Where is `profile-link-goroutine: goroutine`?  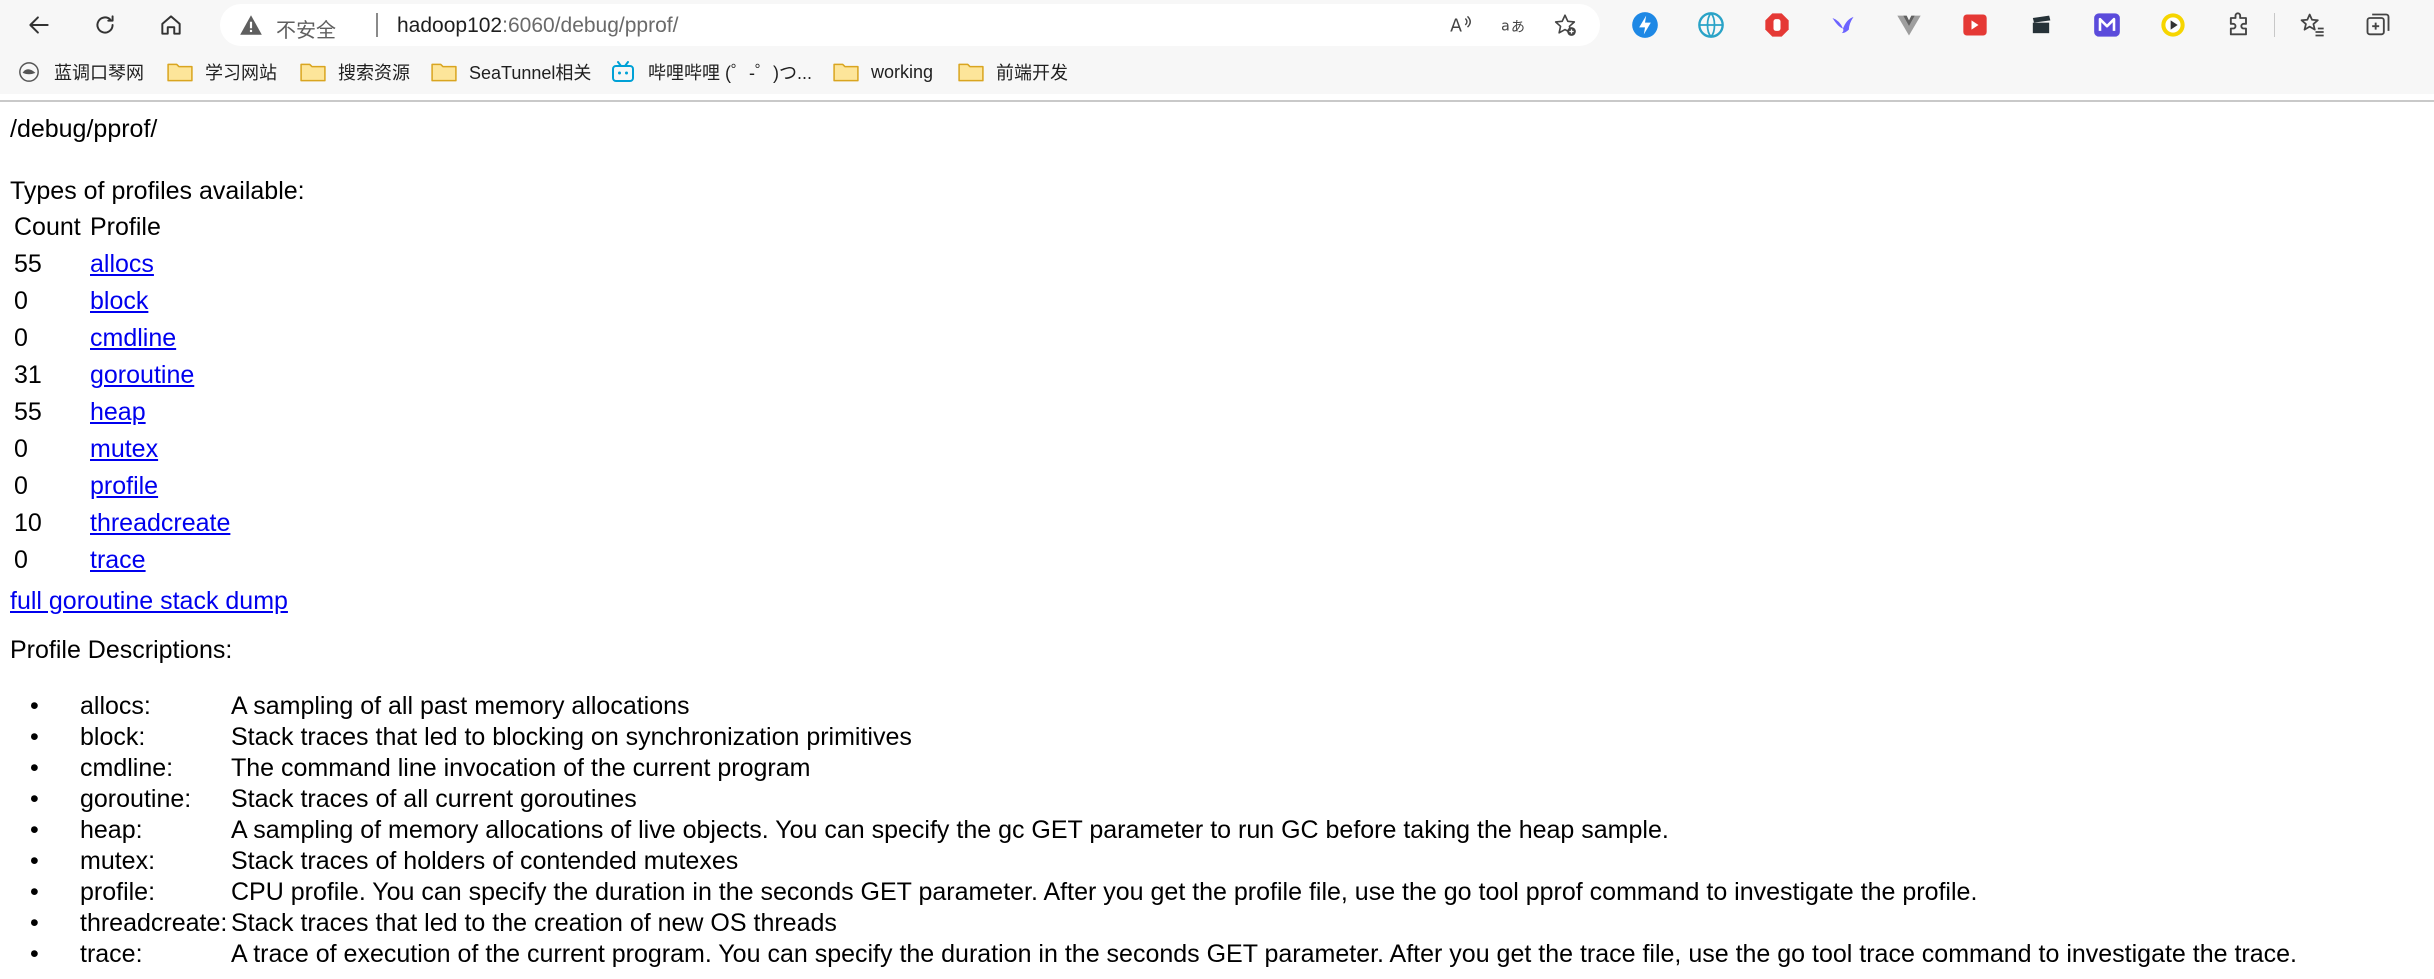
profile-link-goroutine: goroutine is located at coordinates (142, 375).